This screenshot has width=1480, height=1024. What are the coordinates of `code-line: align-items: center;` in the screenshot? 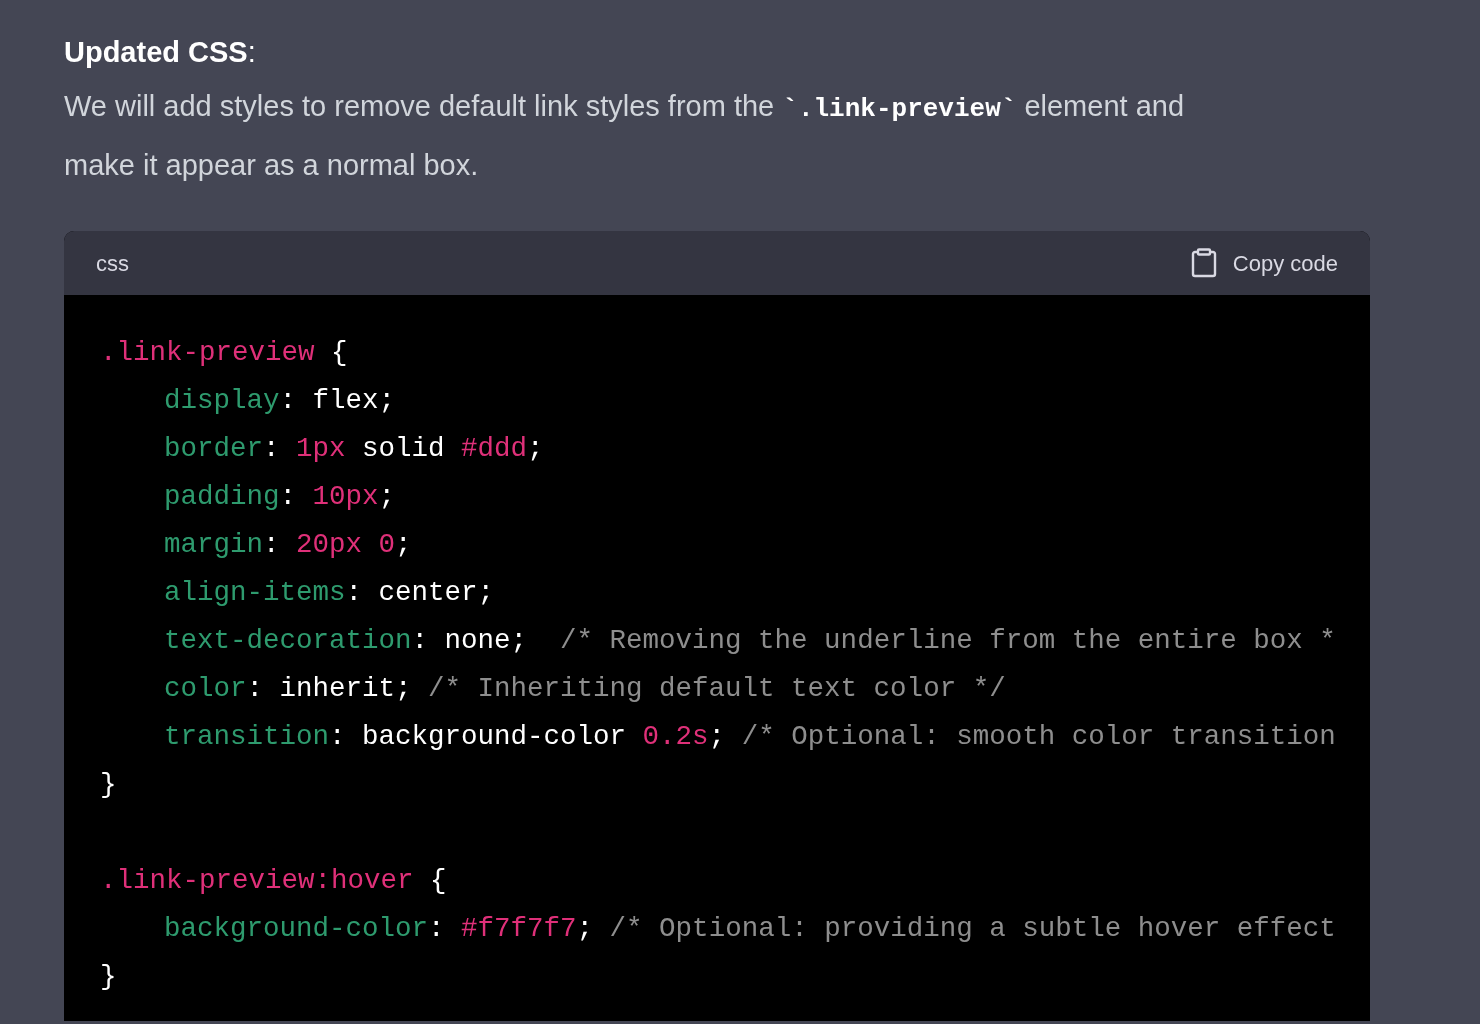 It's located at (329, 592).